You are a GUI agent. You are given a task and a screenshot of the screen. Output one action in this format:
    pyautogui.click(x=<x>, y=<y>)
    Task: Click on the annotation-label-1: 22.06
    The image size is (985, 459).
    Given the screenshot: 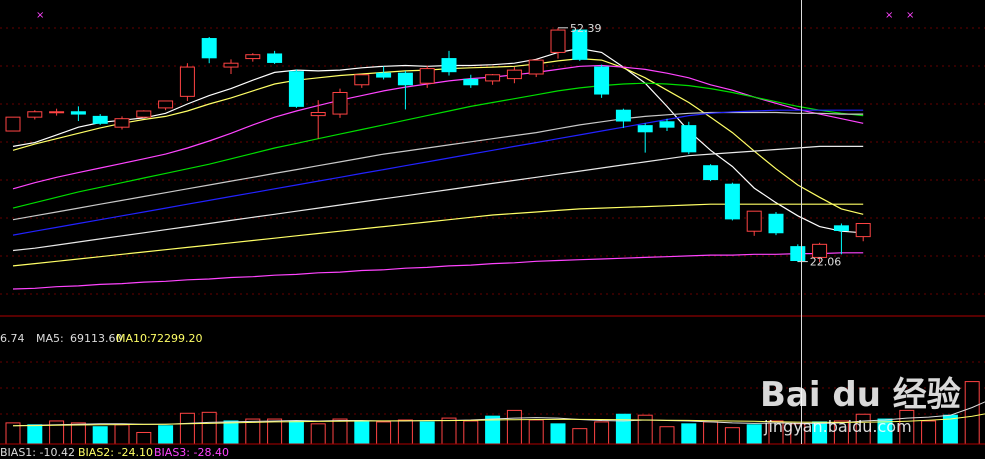 What is the action you would take?
    pyautogui.click(x=826, y=262)
    